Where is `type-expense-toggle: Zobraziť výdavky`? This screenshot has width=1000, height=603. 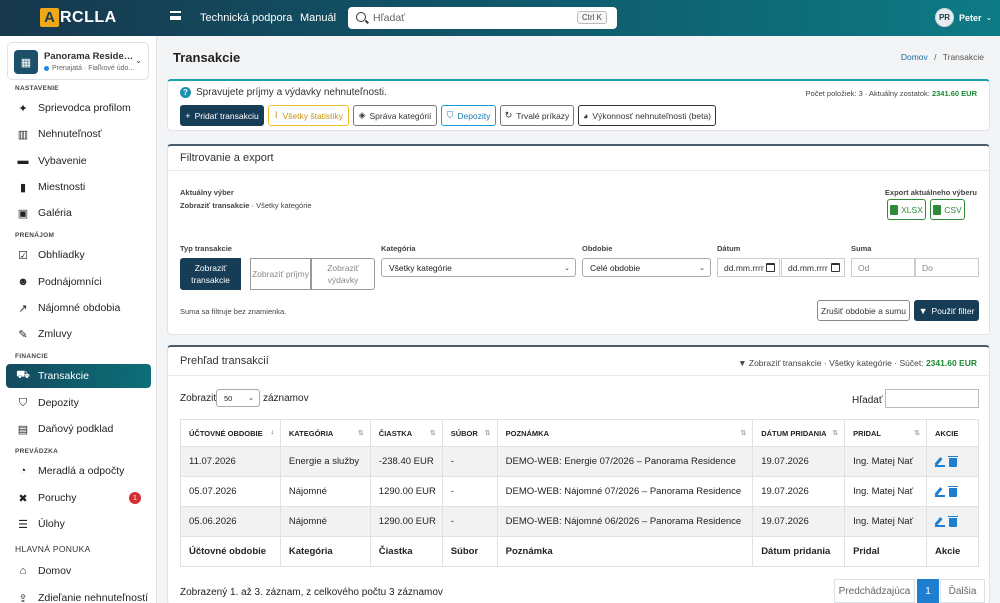 type-expense-toggle: Zobraziť výdavky is located at coordinates (343, 274).